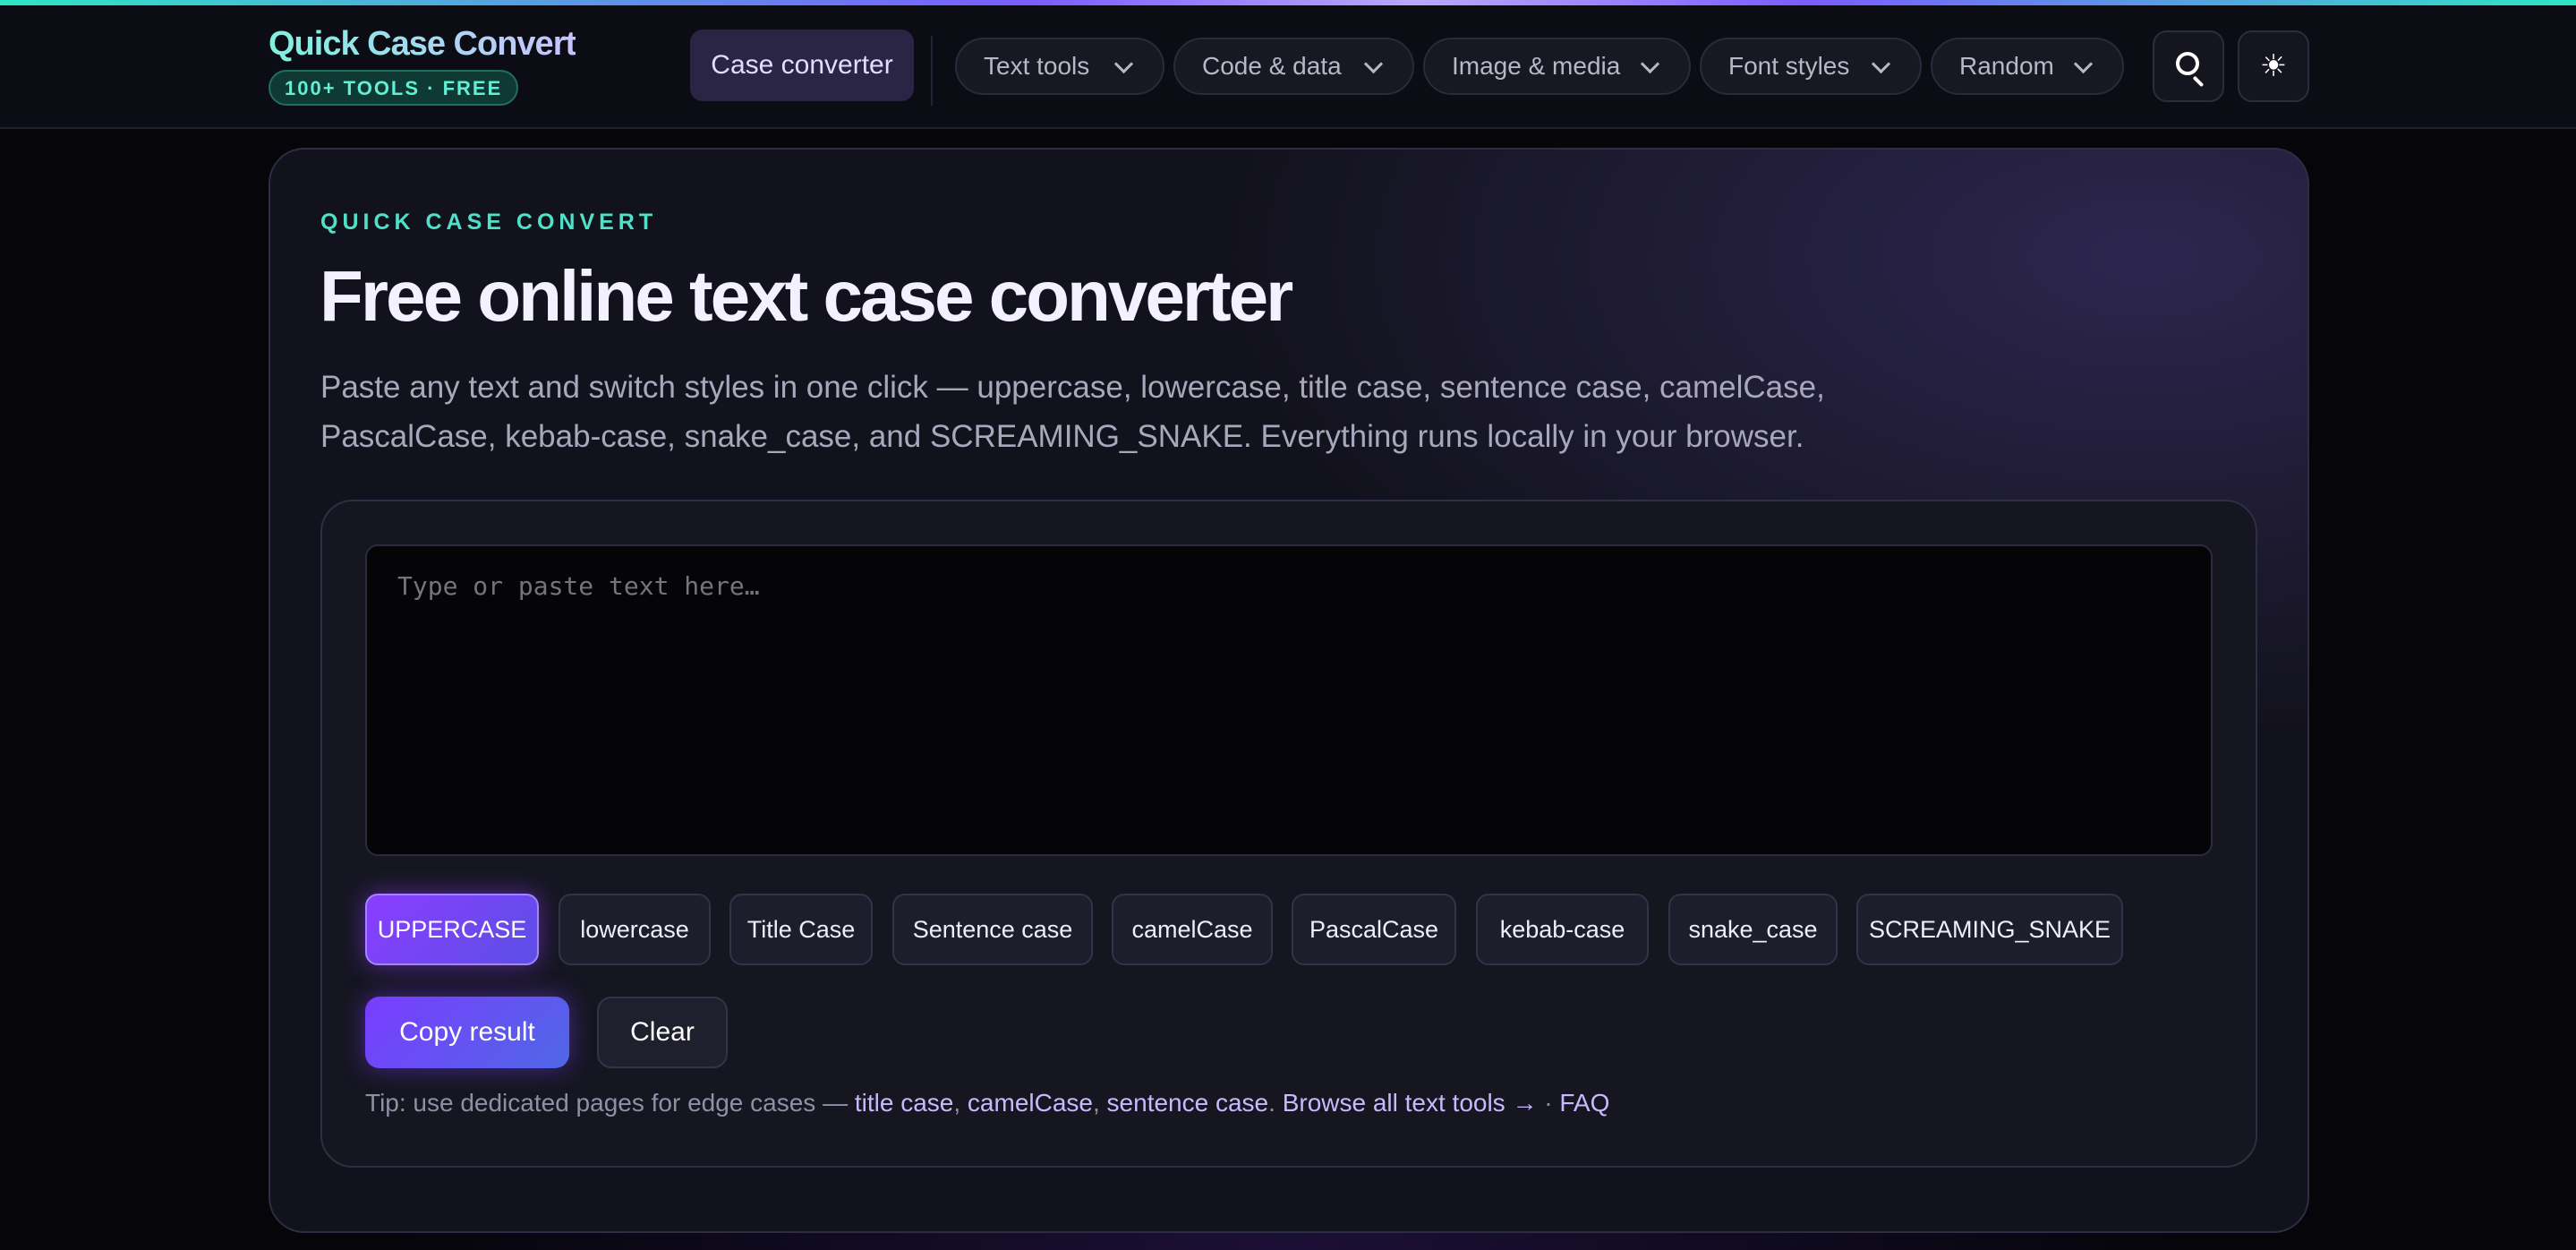 The width and height of the screenshot is (2576, 1250). Describe the element at coordinates (992, 929) in the screenshot. I see `case-button-sentence-case: Sentence case` at that location.